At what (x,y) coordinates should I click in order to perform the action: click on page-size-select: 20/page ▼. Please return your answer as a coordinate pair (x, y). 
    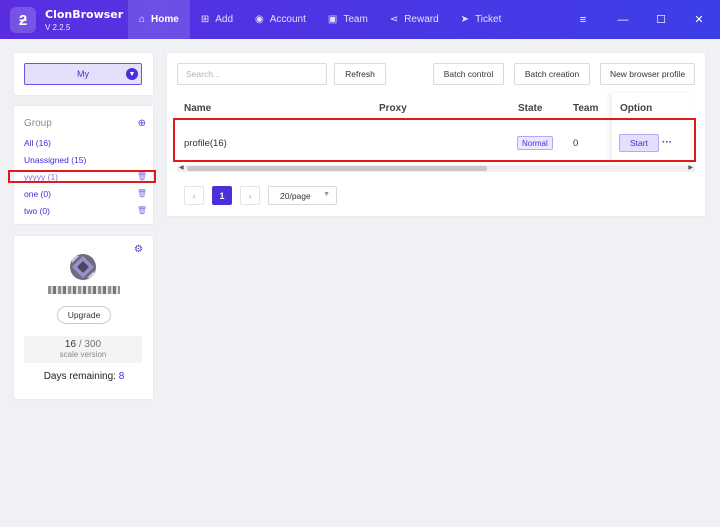
    Looking at the image, I should click on (302, 195).